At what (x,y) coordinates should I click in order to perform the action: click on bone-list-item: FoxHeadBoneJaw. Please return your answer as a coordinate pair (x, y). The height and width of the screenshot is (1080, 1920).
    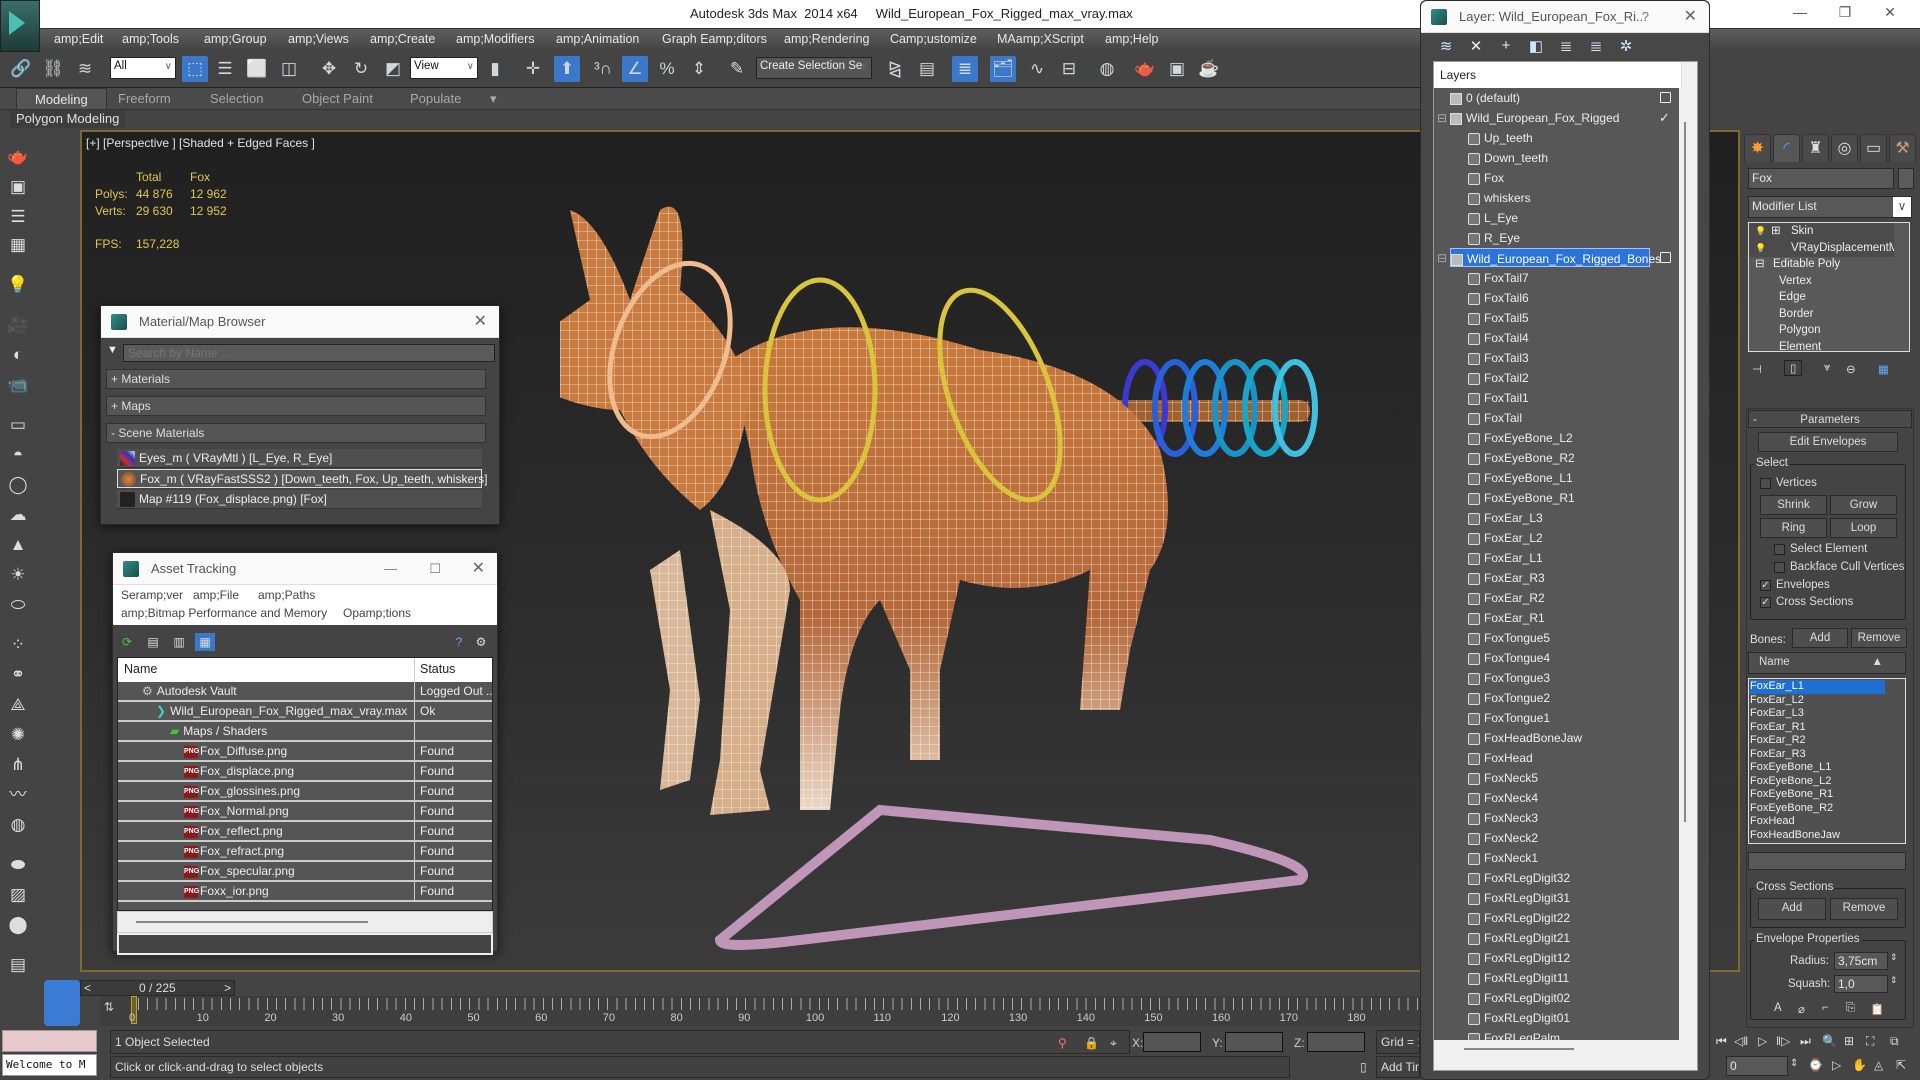
    Looking at the image, I should click on (1817, 836).